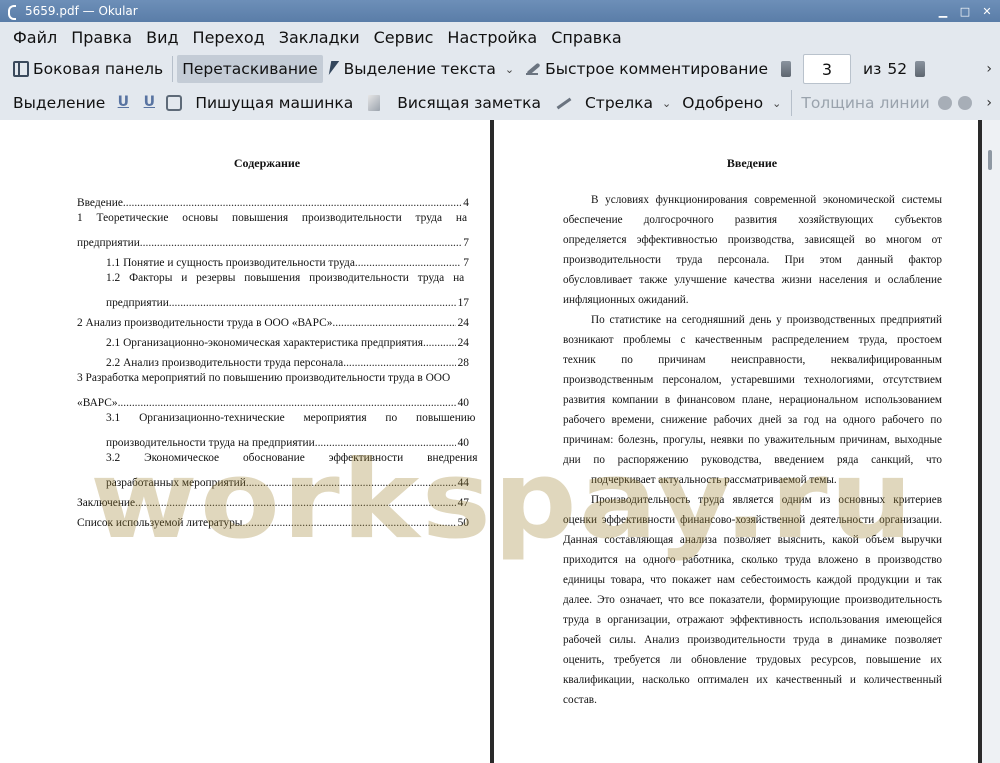  I want to click on line-width-button: Толщина линии, so click(865, 103).